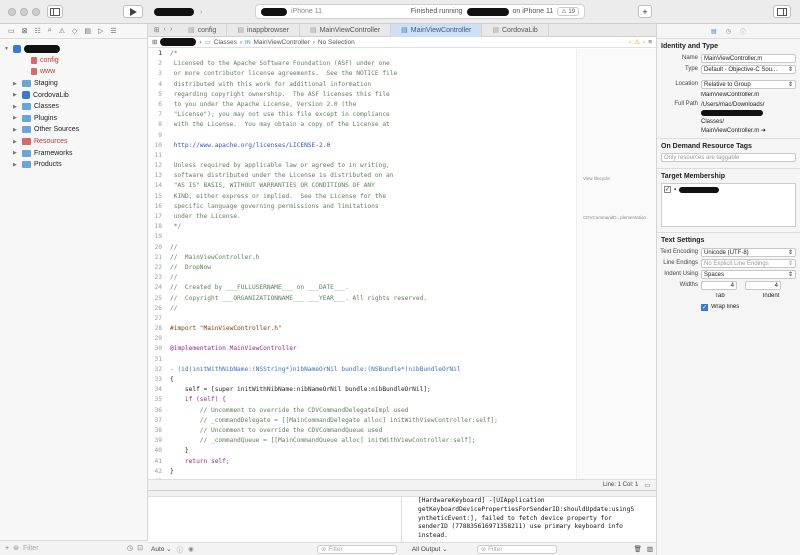 The height and width of the screenshot is (555, 800). I want to click on navigator-item: ▶ Other Sources, so click(73, 130).